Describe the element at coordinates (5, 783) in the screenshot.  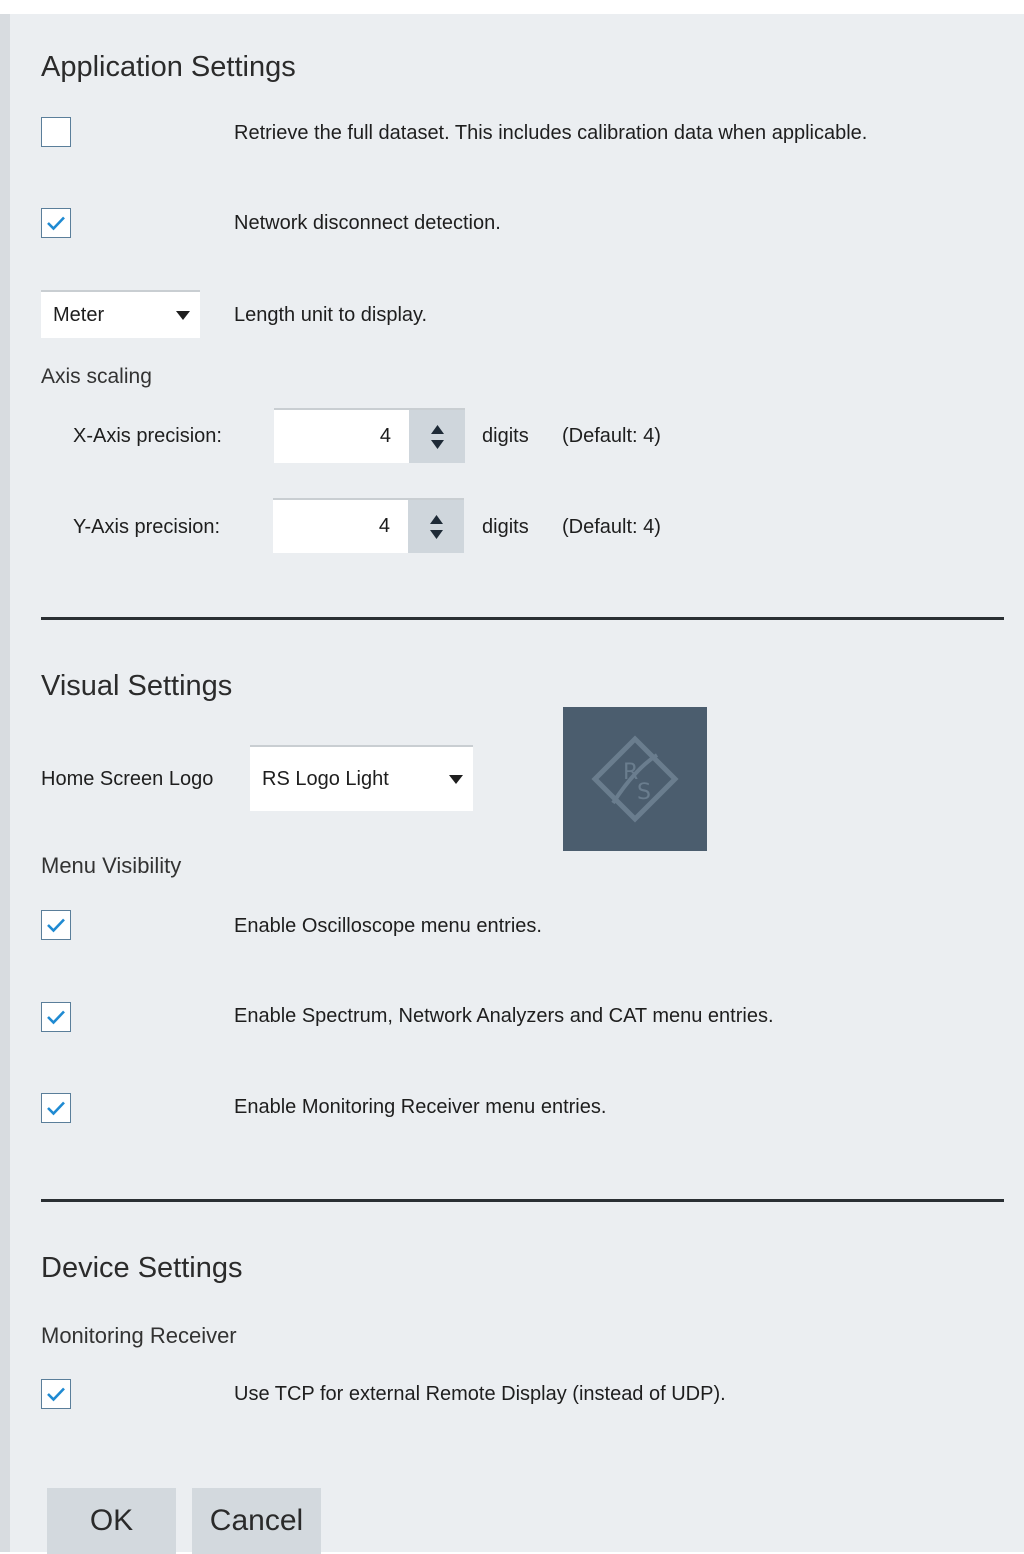
I see `left-border` at that location.